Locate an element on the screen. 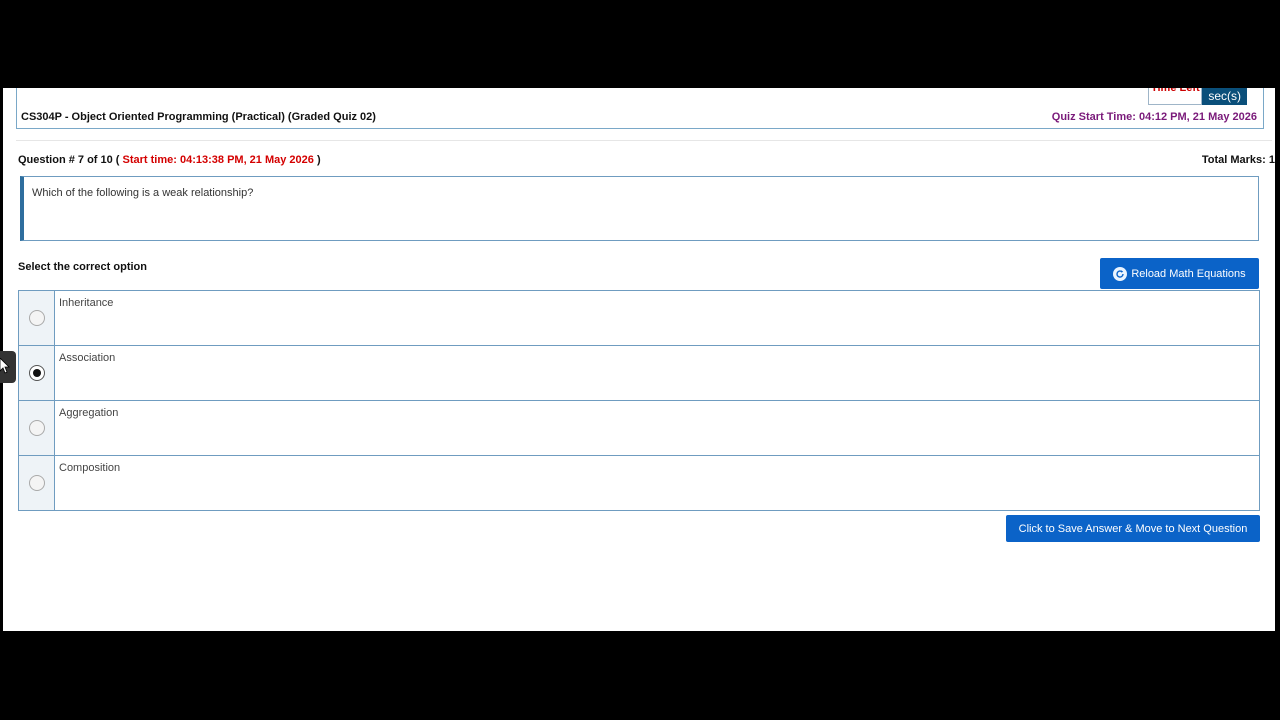 This screenshot has width=1280, height=720. option-row: Association is located at coordinates (639, 373).